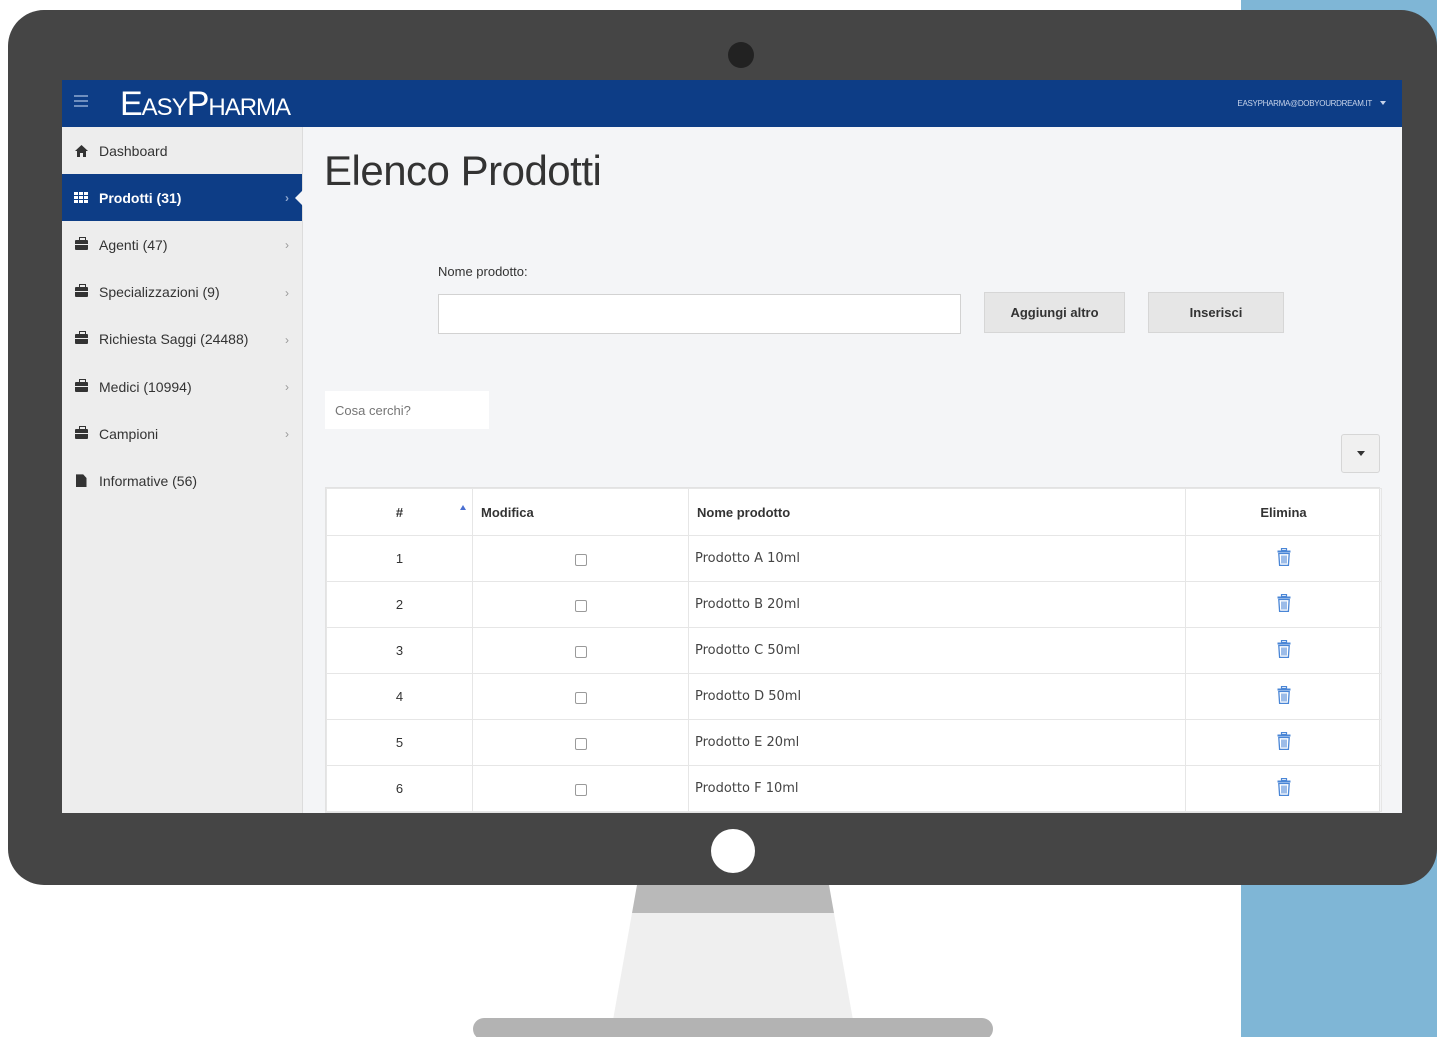  What do you see at coordinates (148, 480) in the screenshot?
I see `sidebar-item-label: Informative (56)` at bounding box center [148, 480].